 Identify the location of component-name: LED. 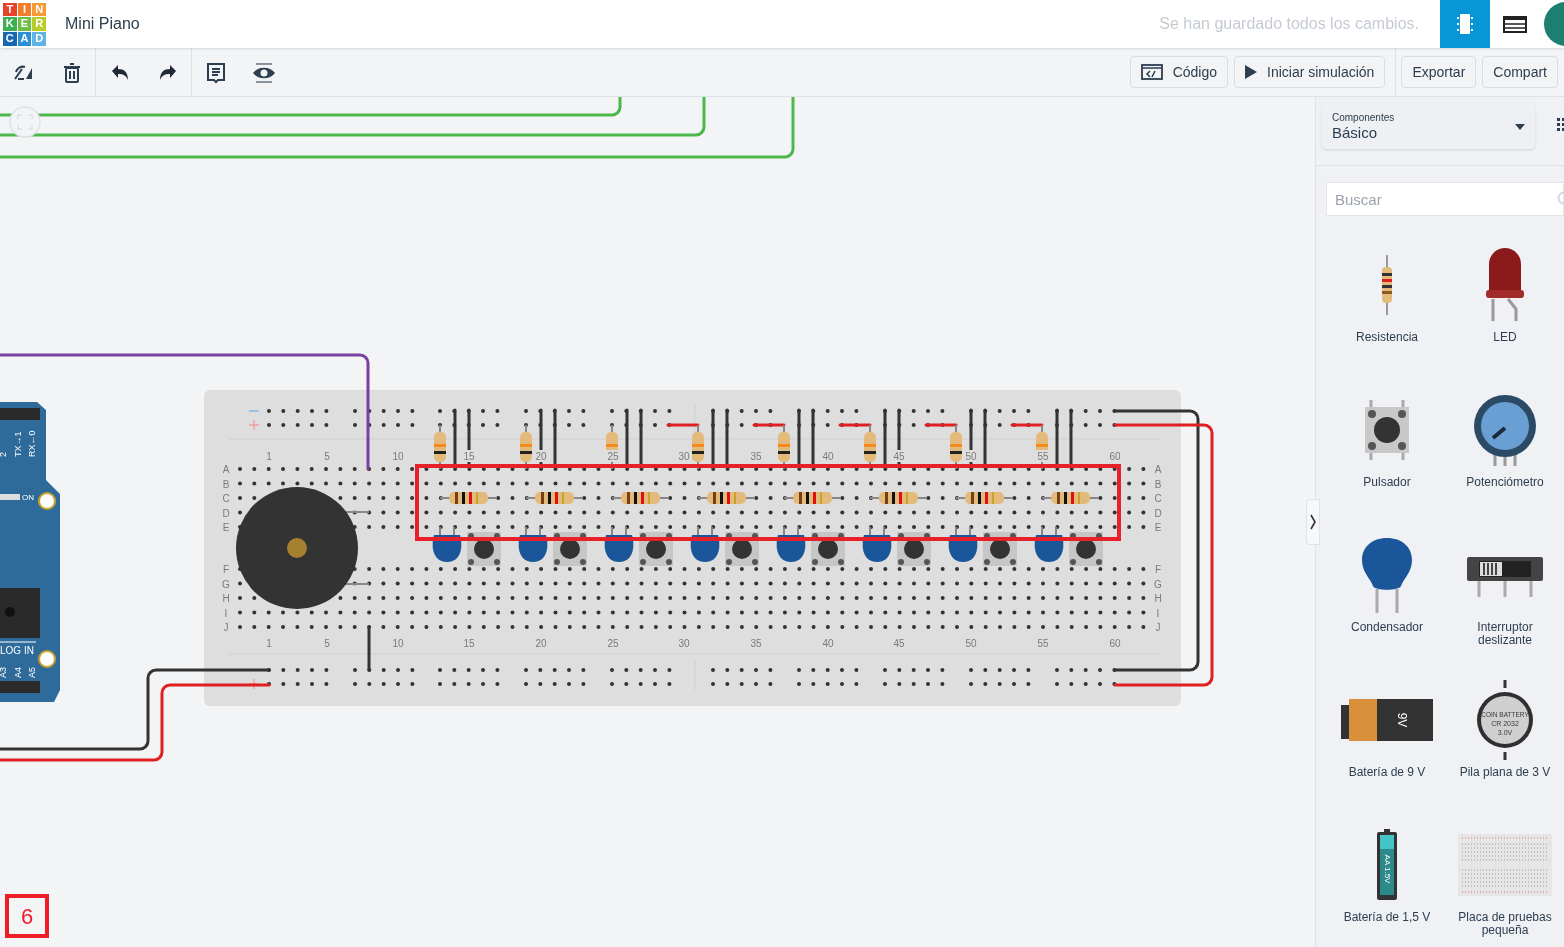
(1505, 337).